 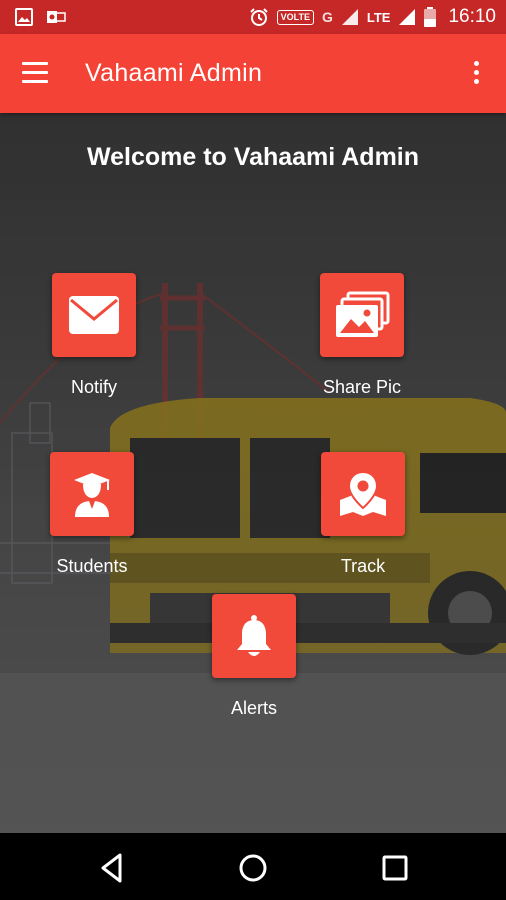 What do you see at coordinates (113, 868) in the screenshot?
I see `back-icon` at bounding box center [113, 868].